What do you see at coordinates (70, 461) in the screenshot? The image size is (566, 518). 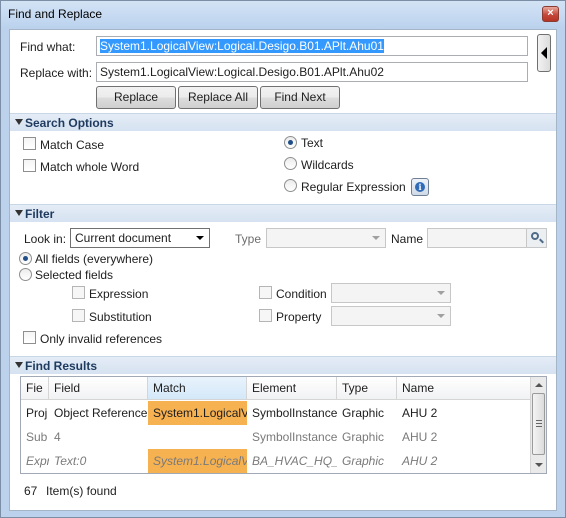 I see `cell-field: Text:0` at bounding box center [70, 461].